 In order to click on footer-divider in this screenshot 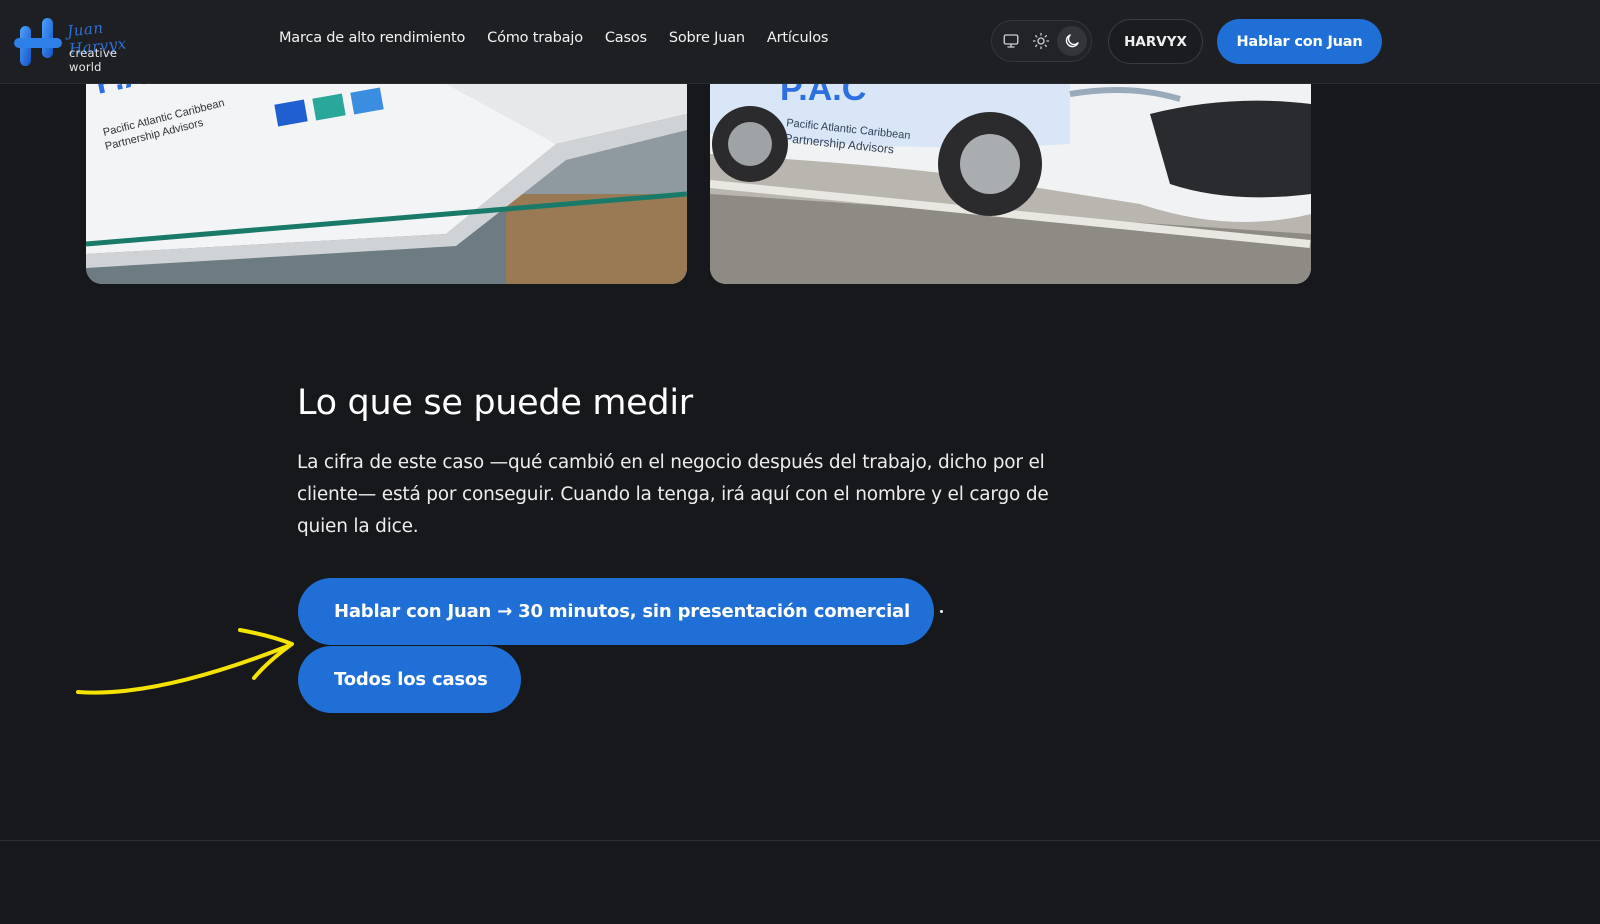, I will do `click(800, 840)`.